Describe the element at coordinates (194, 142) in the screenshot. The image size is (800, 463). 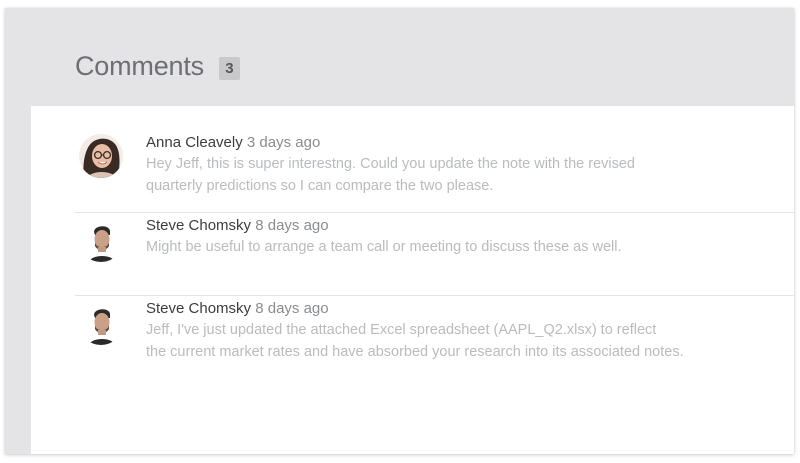
I see `comment-author: Anna Cleavely` at that location.